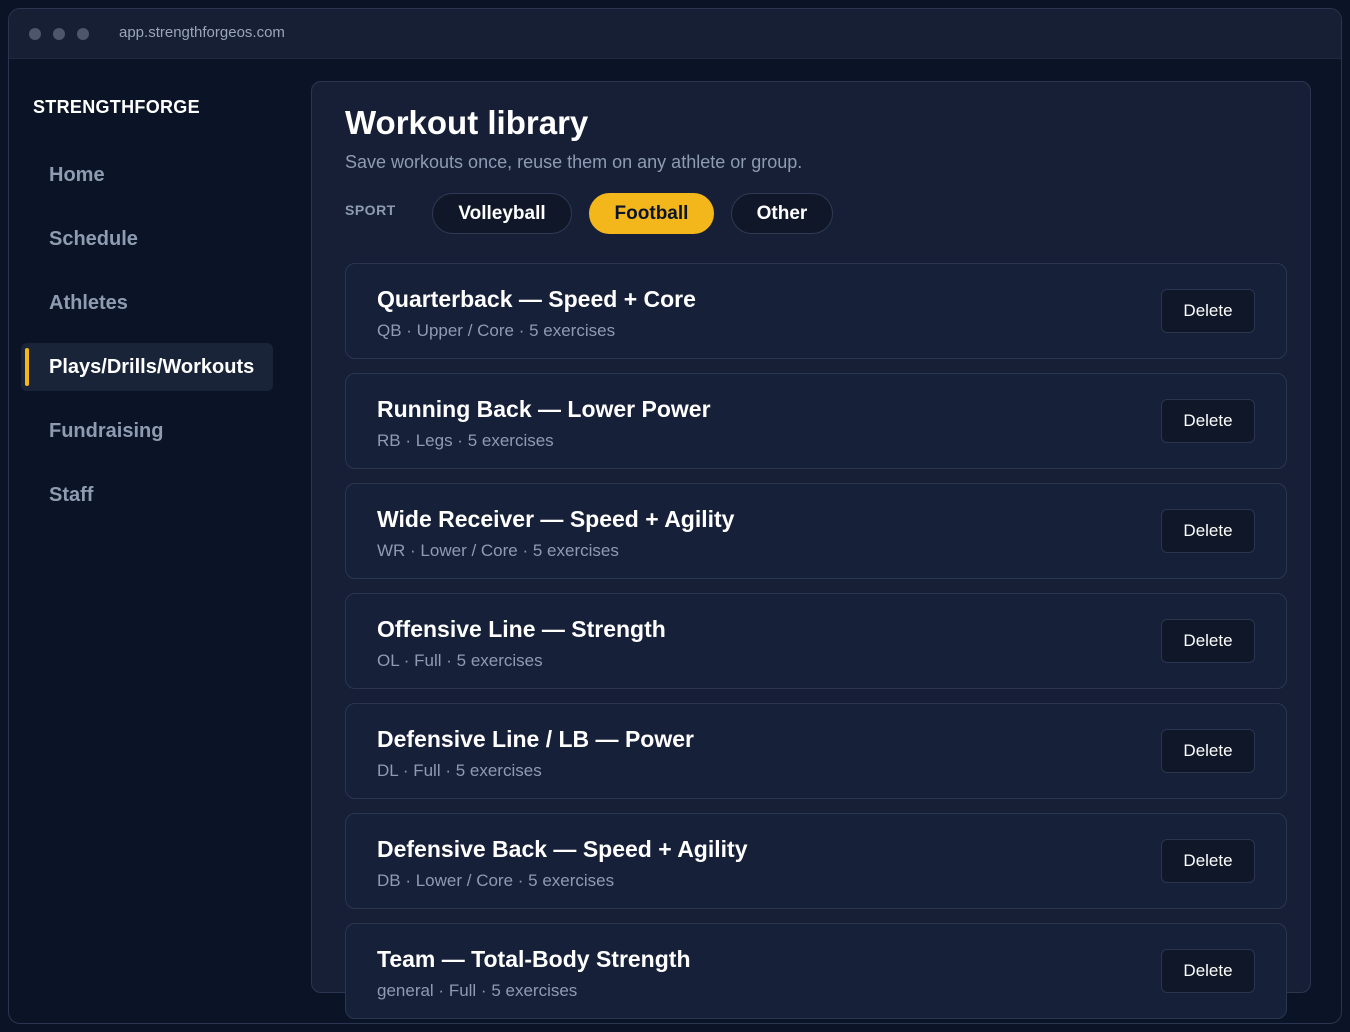  I want to click on browser-titlebar: app.strengthforgeos.com, so click(675, 34).